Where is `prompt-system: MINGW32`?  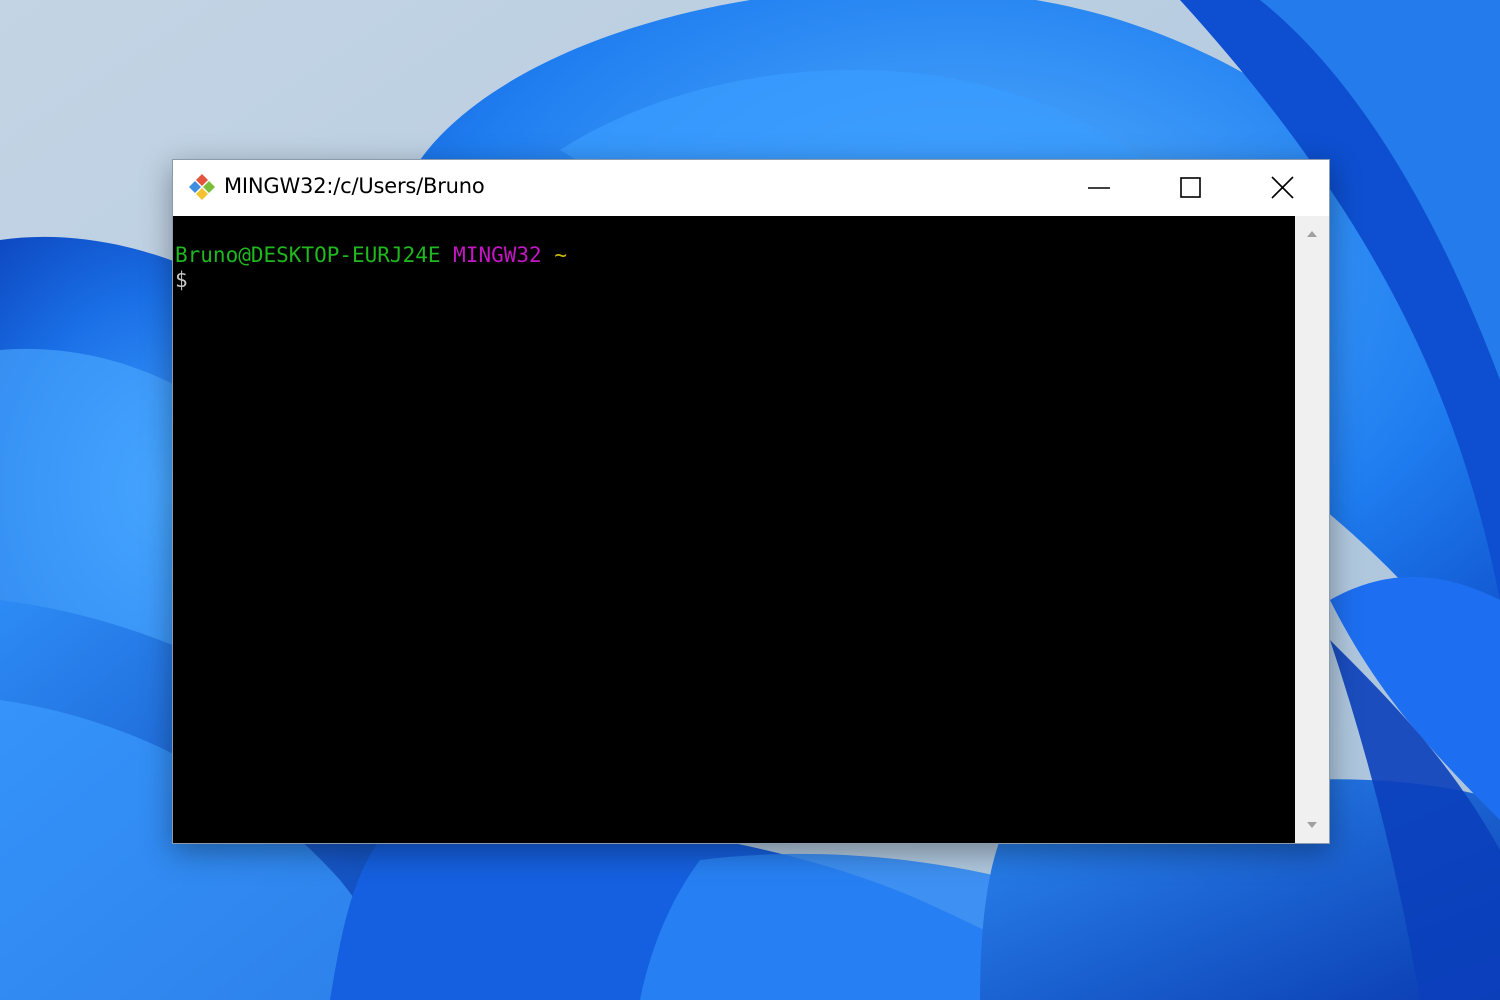 prompt-system: MINGW32 is located at coordinates (497, 255).